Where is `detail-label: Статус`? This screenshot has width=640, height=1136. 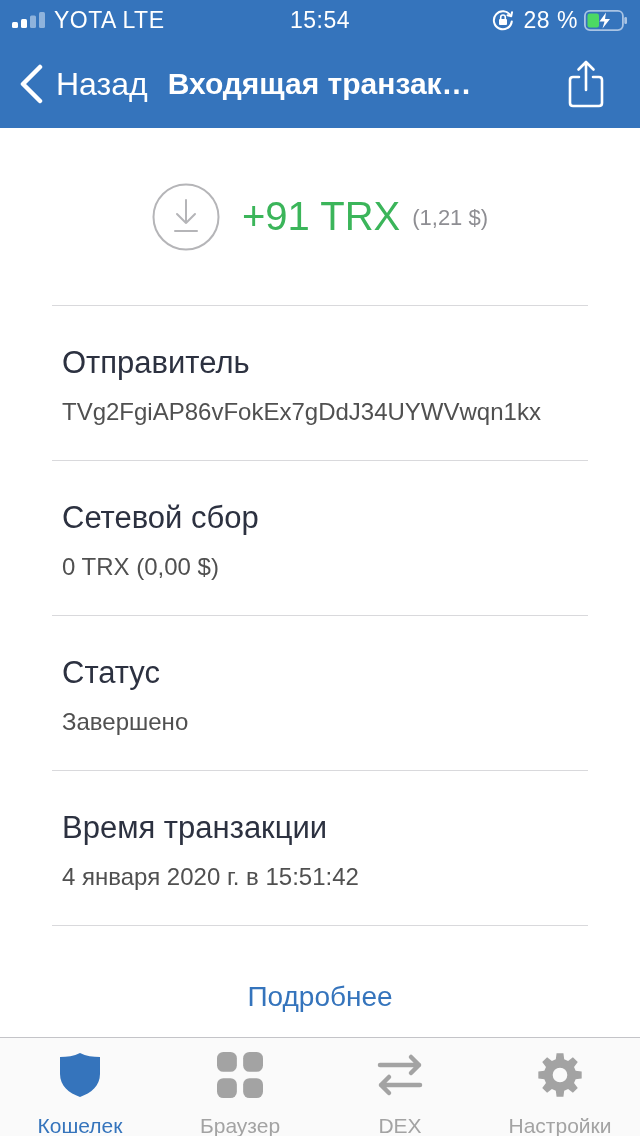
detail-label: Статус is located at coordinates (111, 673).